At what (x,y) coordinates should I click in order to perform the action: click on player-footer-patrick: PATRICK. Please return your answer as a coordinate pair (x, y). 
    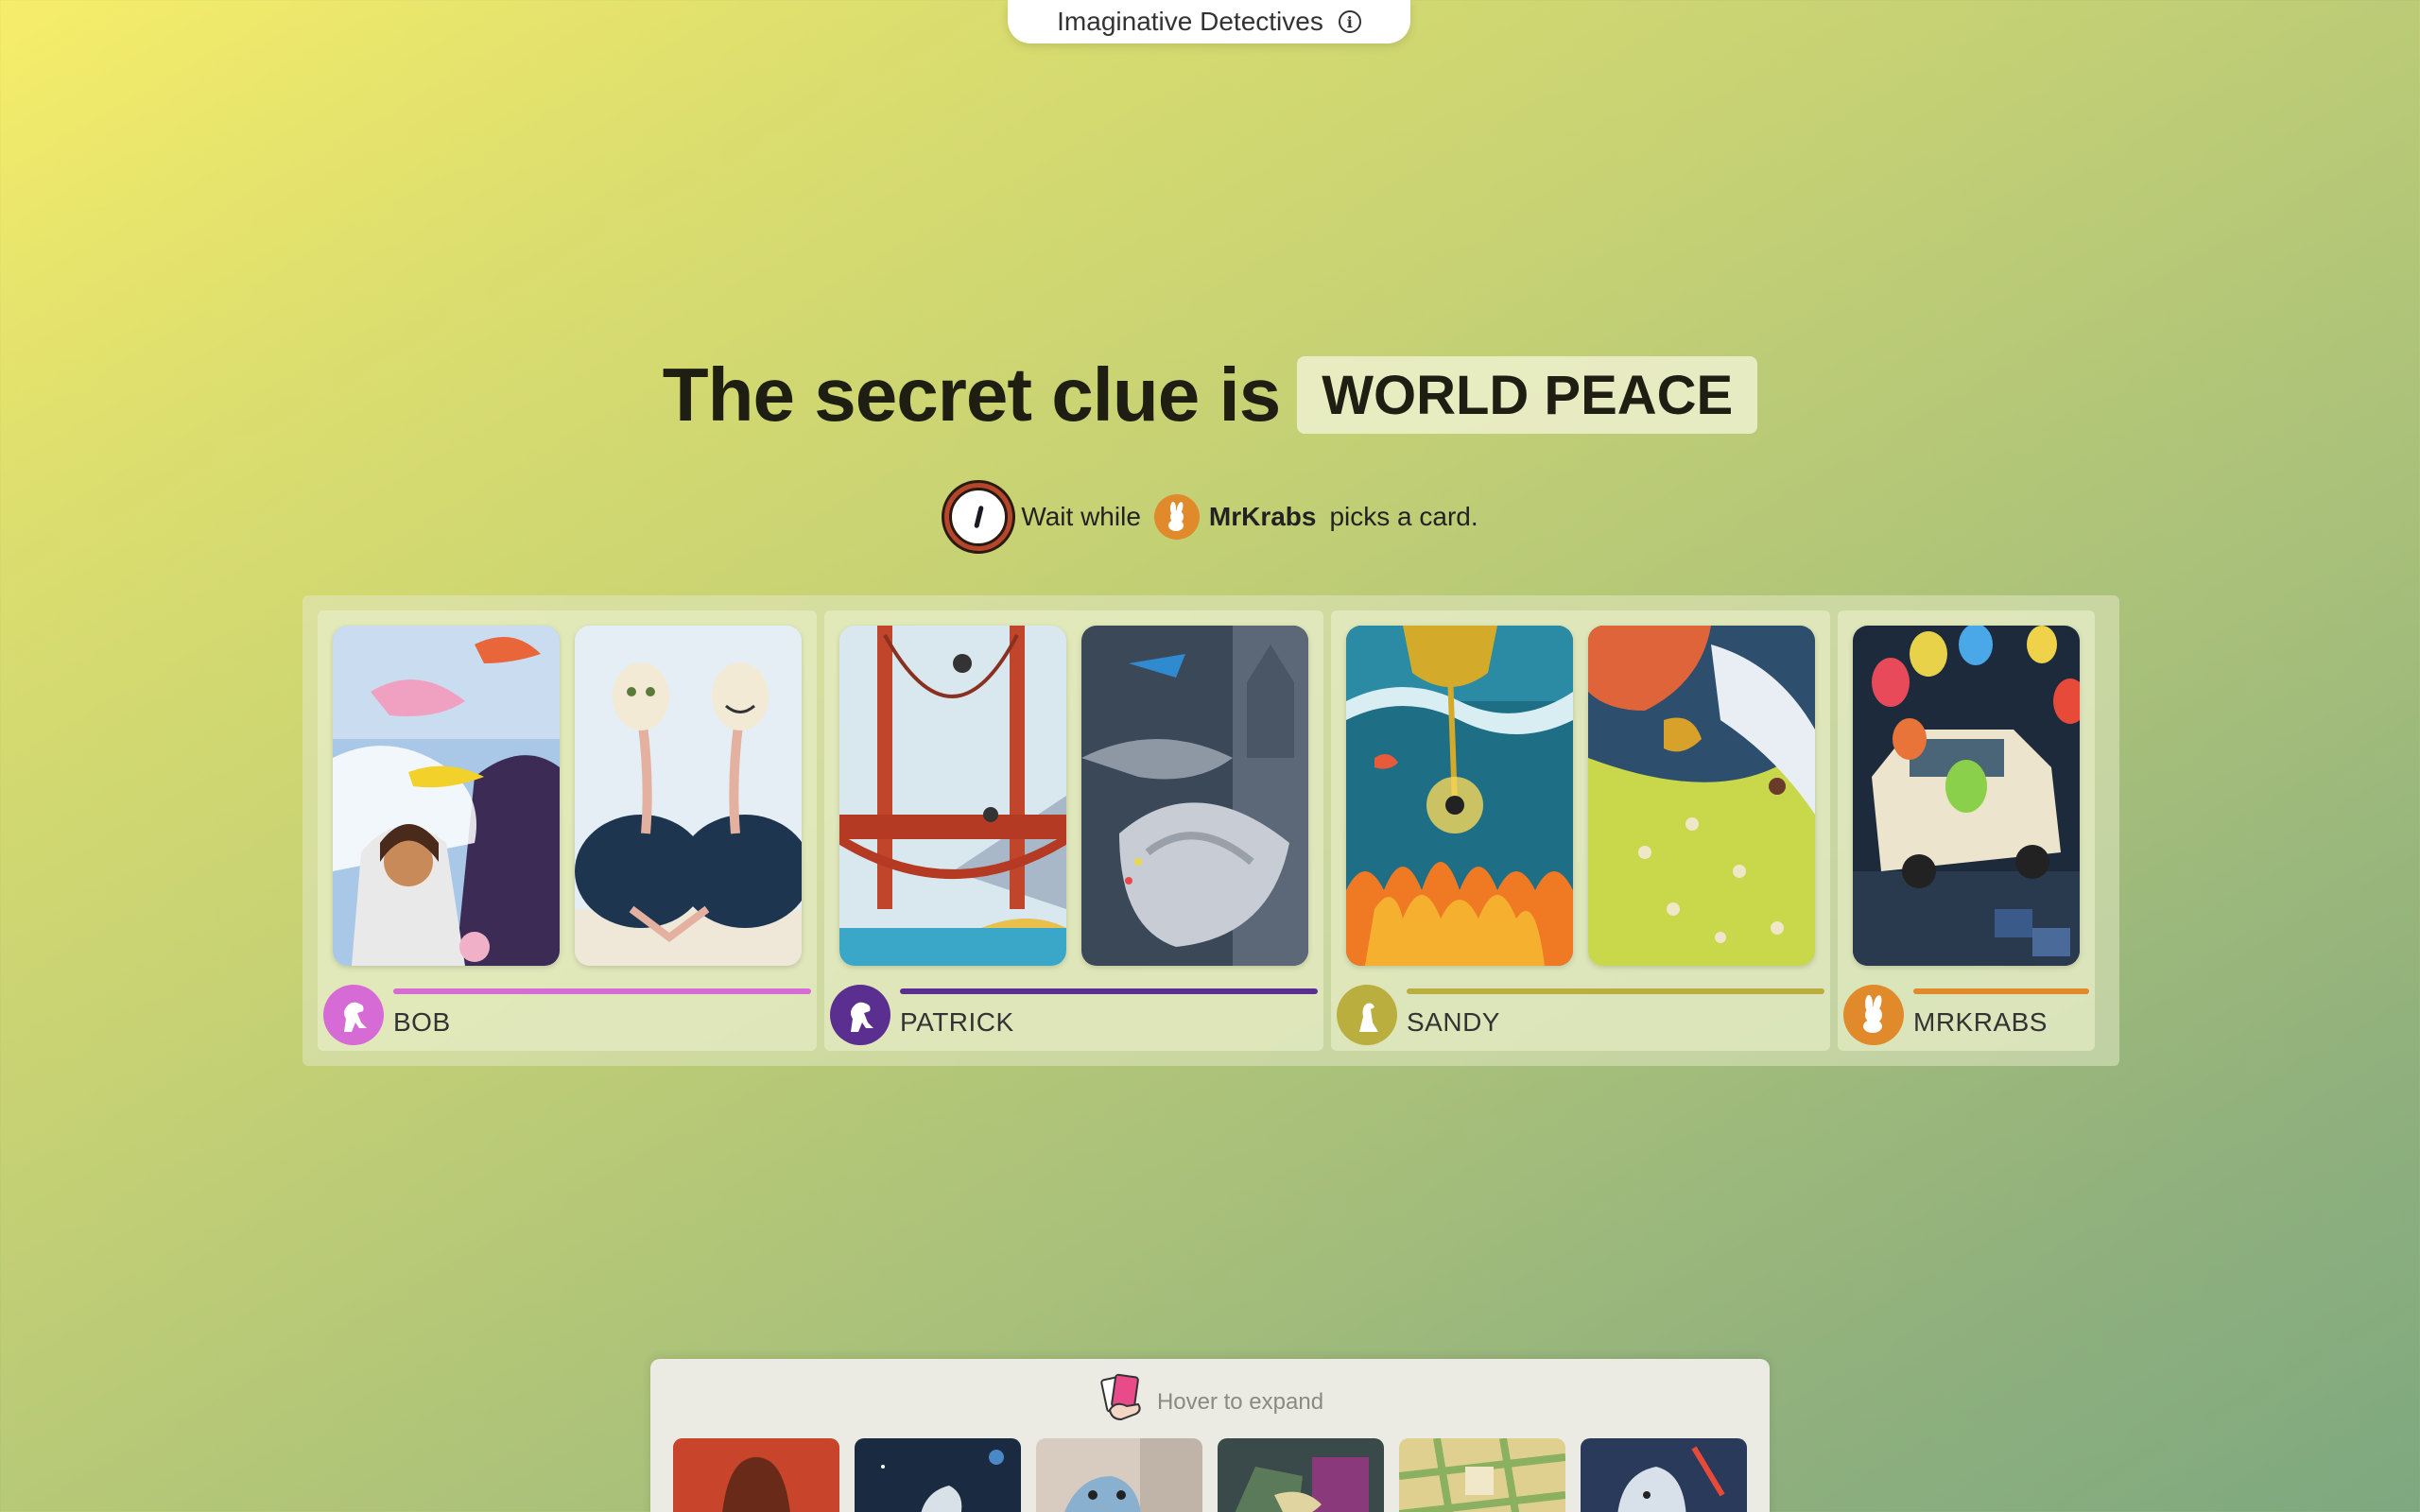
    Looking at the image, I should click on (1074, 1015).